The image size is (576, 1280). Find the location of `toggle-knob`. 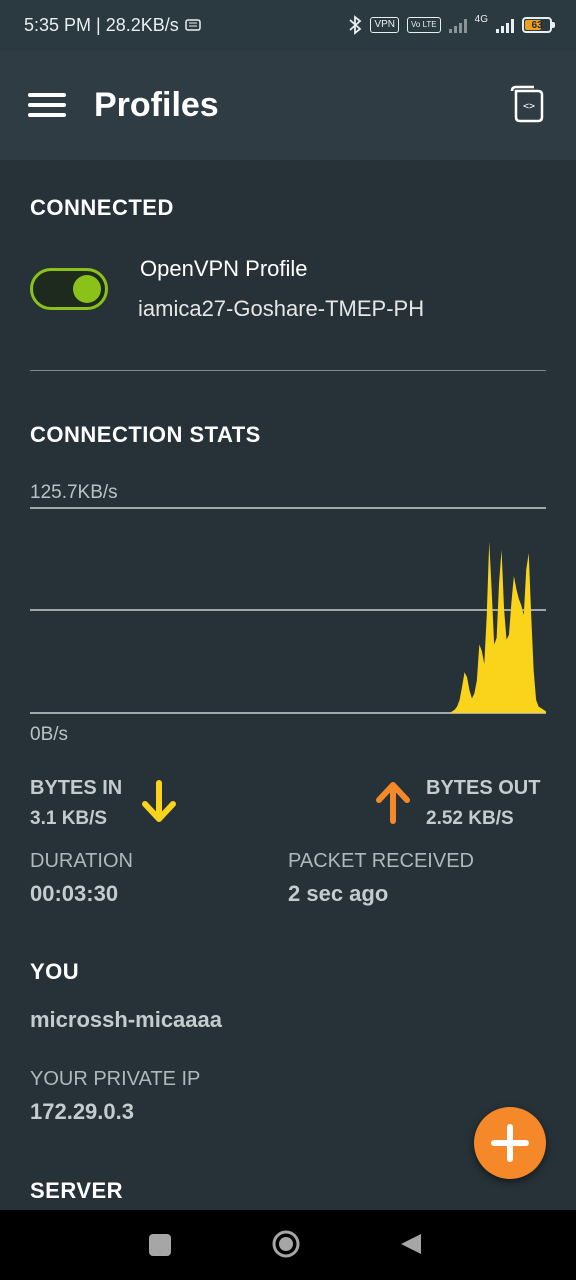

toggle-knob is located at coordinates (87, 289).